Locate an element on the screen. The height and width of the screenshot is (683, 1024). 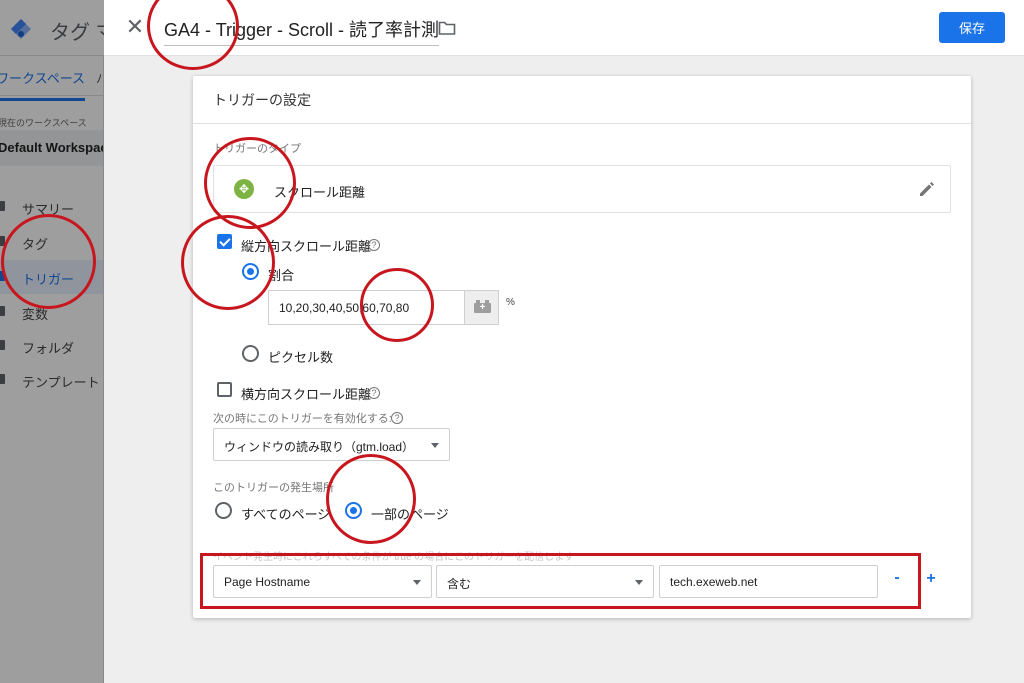
all-pages-label: すべてのページ is located at coordinates (286, 514).